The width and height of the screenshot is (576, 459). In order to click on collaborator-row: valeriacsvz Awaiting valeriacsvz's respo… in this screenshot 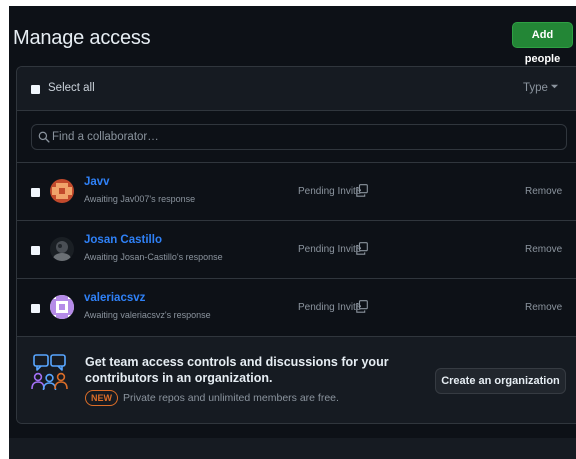, I will do `click(296, 308)`.